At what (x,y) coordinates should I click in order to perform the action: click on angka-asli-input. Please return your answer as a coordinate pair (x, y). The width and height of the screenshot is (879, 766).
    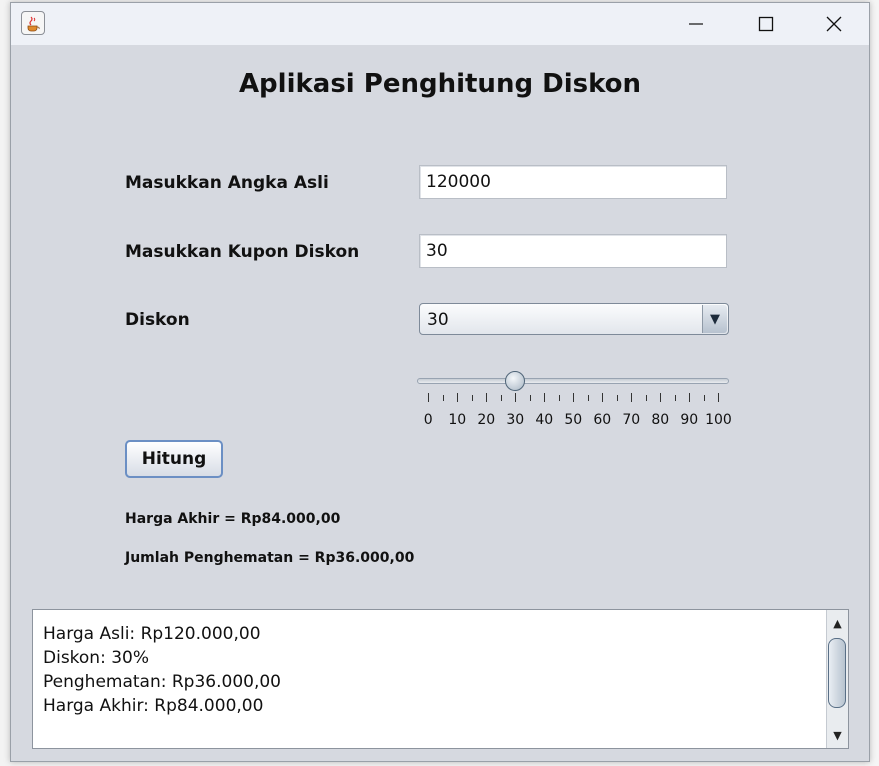
    Looking at the image, I should click on (573, 182).